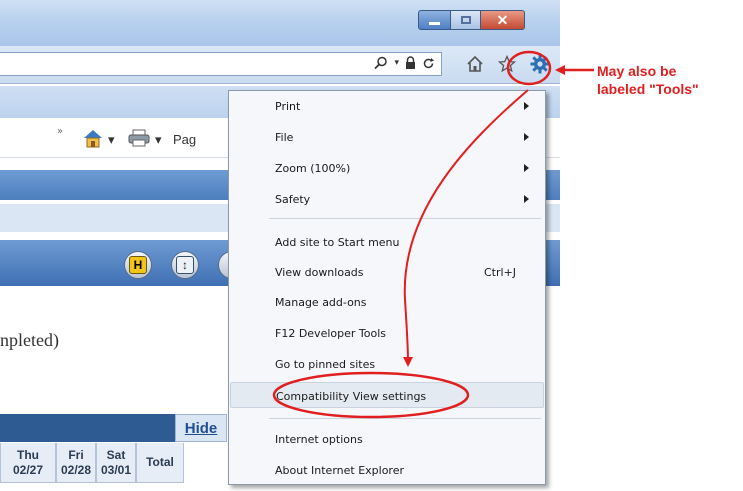 The height and width of the screenshot is (491, 743). What do you see at coordinates (221, 64) in the screenshot?
I see `address-input: ▾` at bounding box center [221, 64].